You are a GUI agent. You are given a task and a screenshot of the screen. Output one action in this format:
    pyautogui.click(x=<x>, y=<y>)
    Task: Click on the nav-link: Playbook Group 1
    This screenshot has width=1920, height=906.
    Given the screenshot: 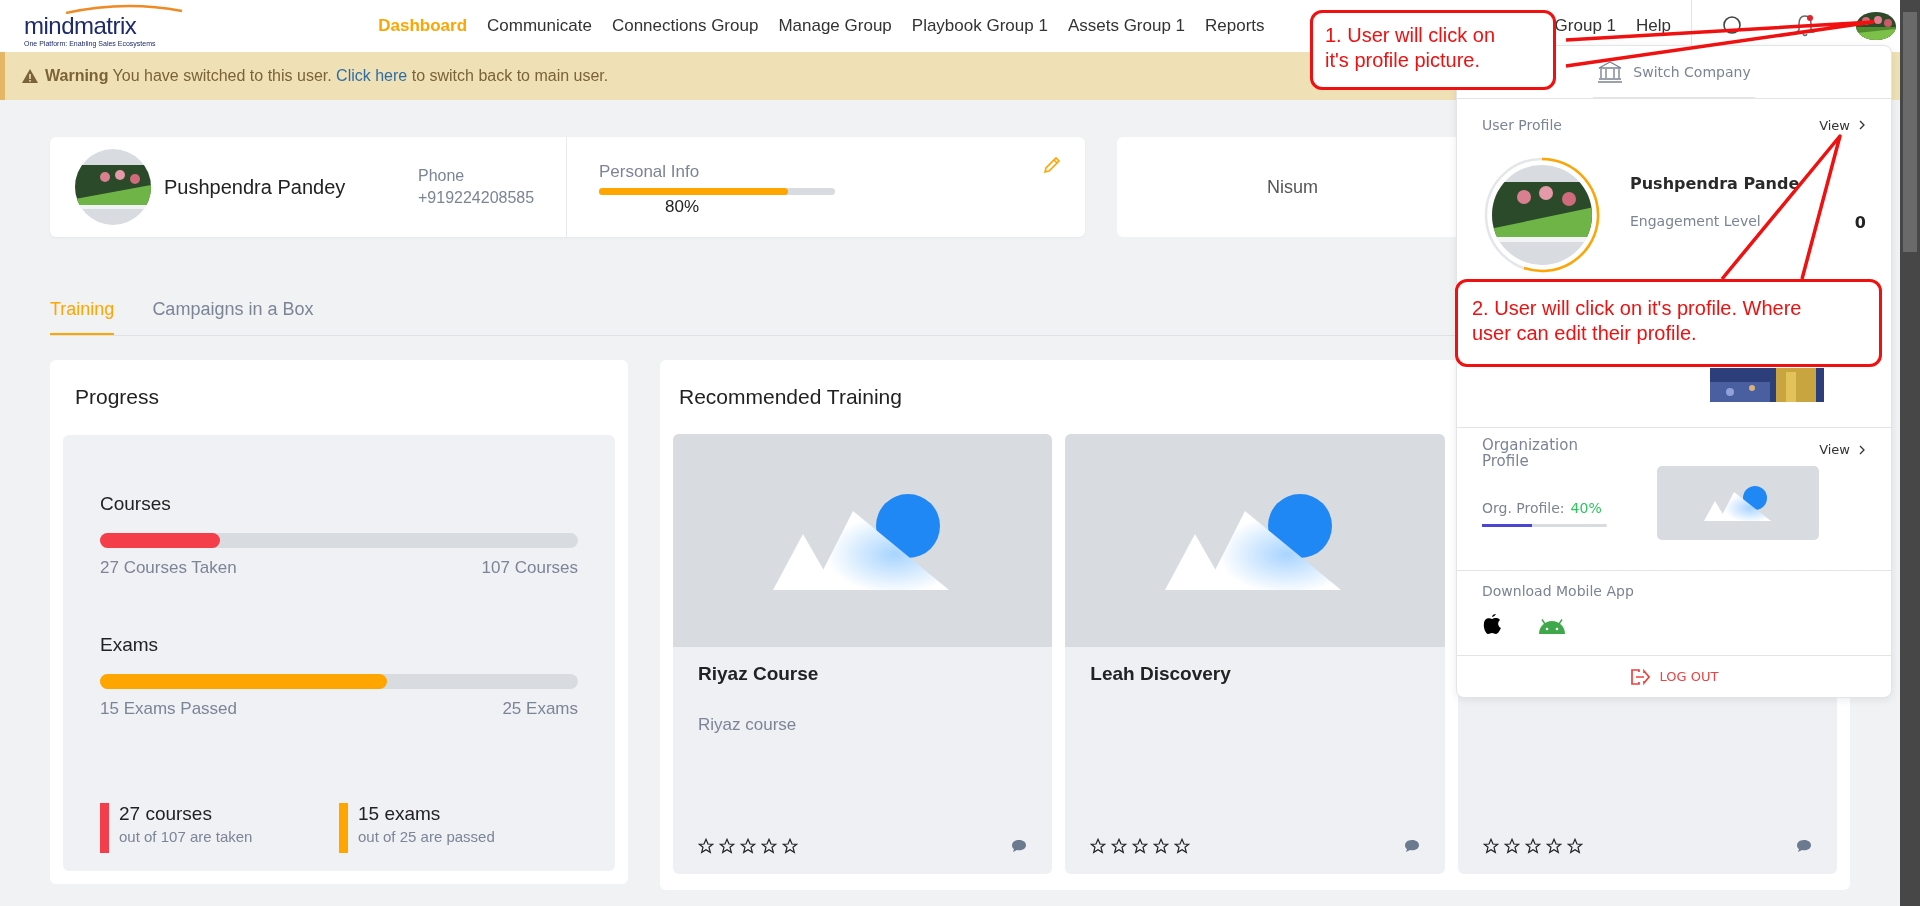 What is the action you would take?
    pyautogui.click(x=979, y=26)
    